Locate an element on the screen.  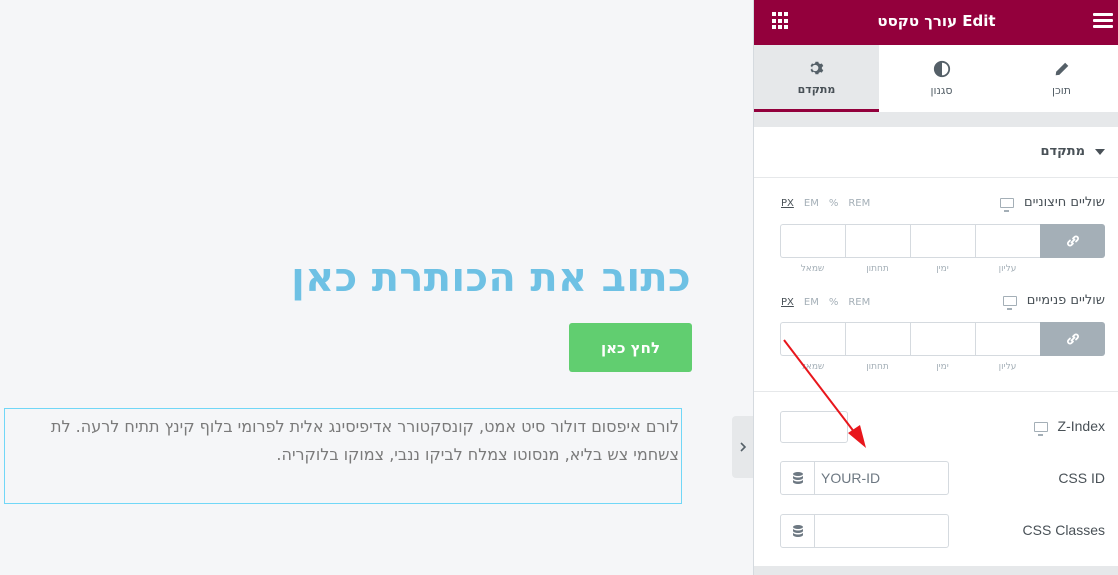
margin-label: שוליים חיצוניים is located at coordinates (1064, 202).